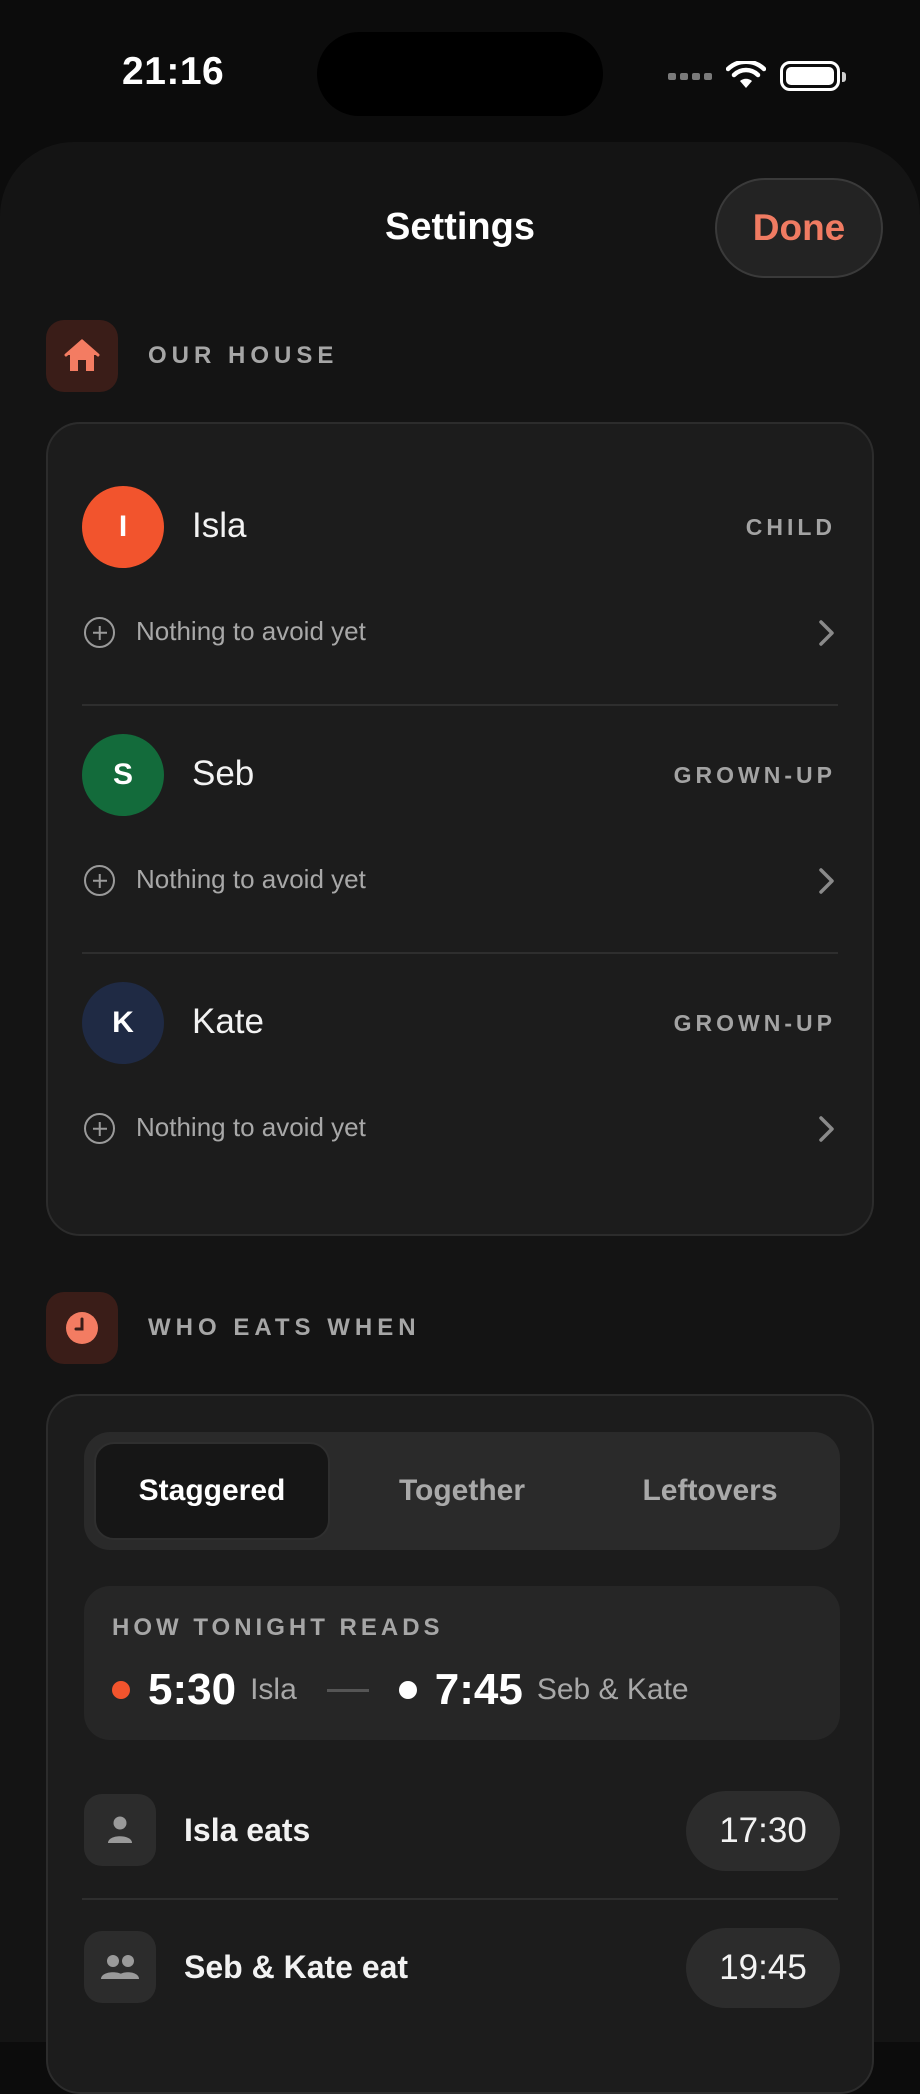 Image resolution: width=920 pixels, height=2094 pixels. I want to click on meal-mode-segmented-control: Staggered Together Leftovers, so click(462, 1491).